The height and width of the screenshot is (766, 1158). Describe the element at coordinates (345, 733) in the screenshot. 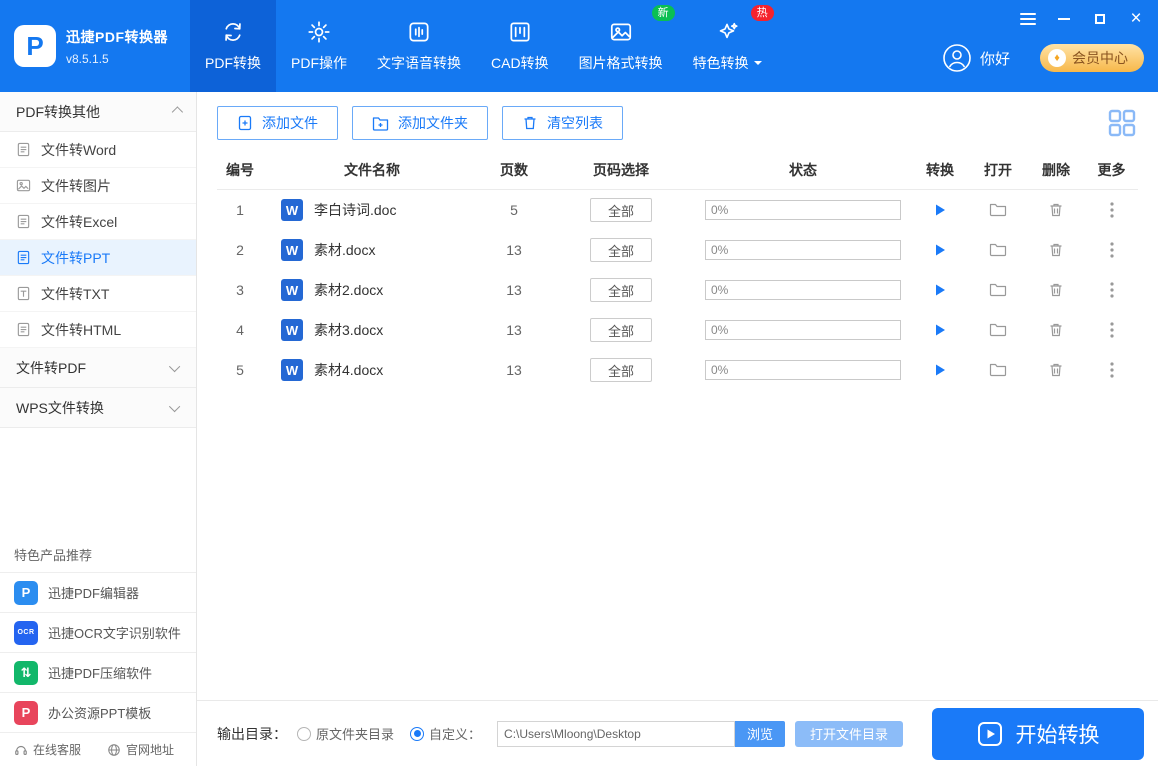

I see `radio-original-folder: 原文件夹目录` at that location.